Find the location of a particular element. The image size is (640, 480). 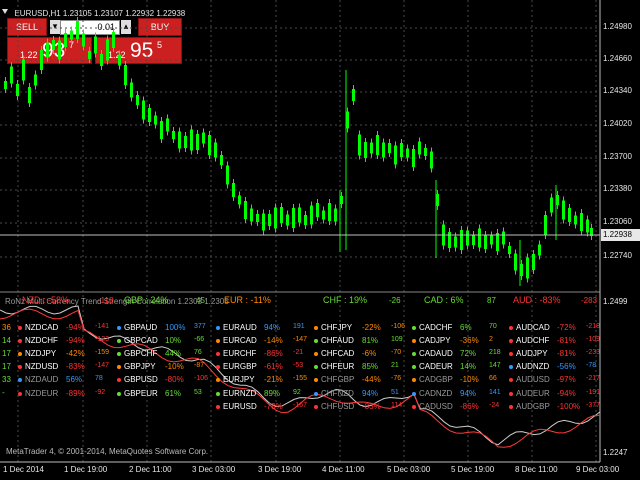

pair-percent: -61% is located at coordinates (273, 367).